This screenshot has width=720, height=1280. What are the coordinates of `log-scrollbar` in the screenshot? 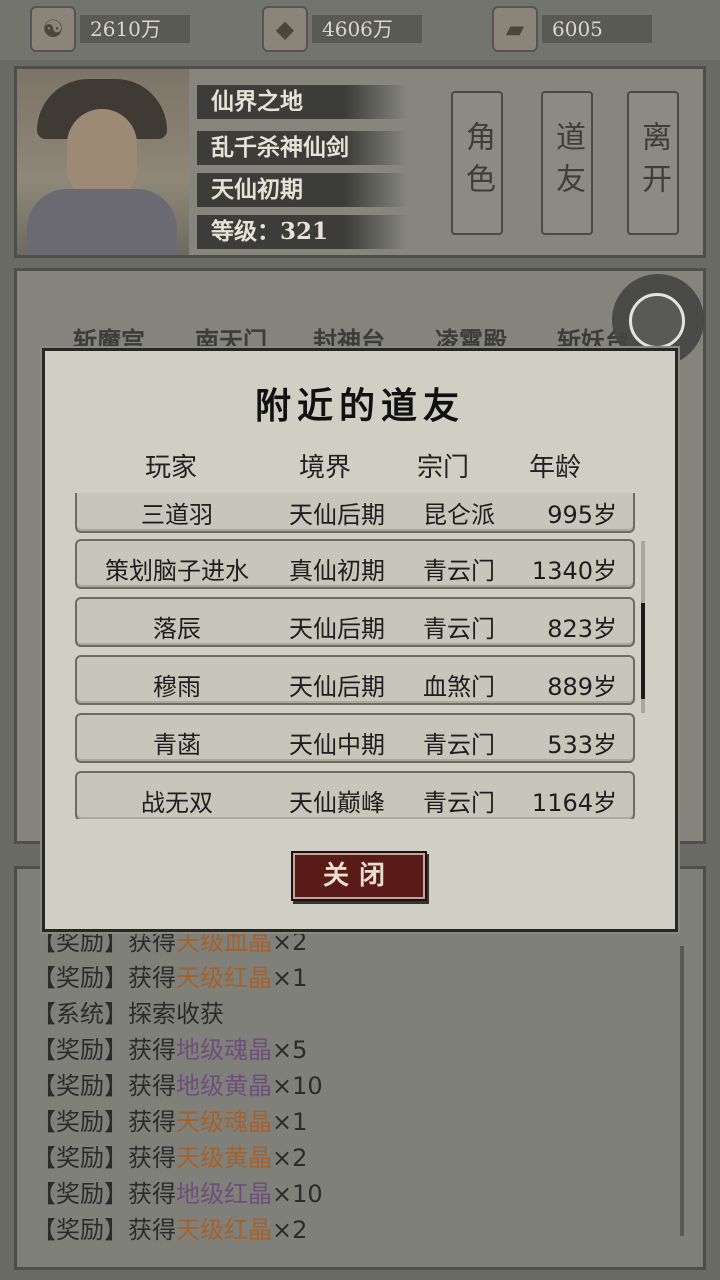 It's located at (682, 1091).